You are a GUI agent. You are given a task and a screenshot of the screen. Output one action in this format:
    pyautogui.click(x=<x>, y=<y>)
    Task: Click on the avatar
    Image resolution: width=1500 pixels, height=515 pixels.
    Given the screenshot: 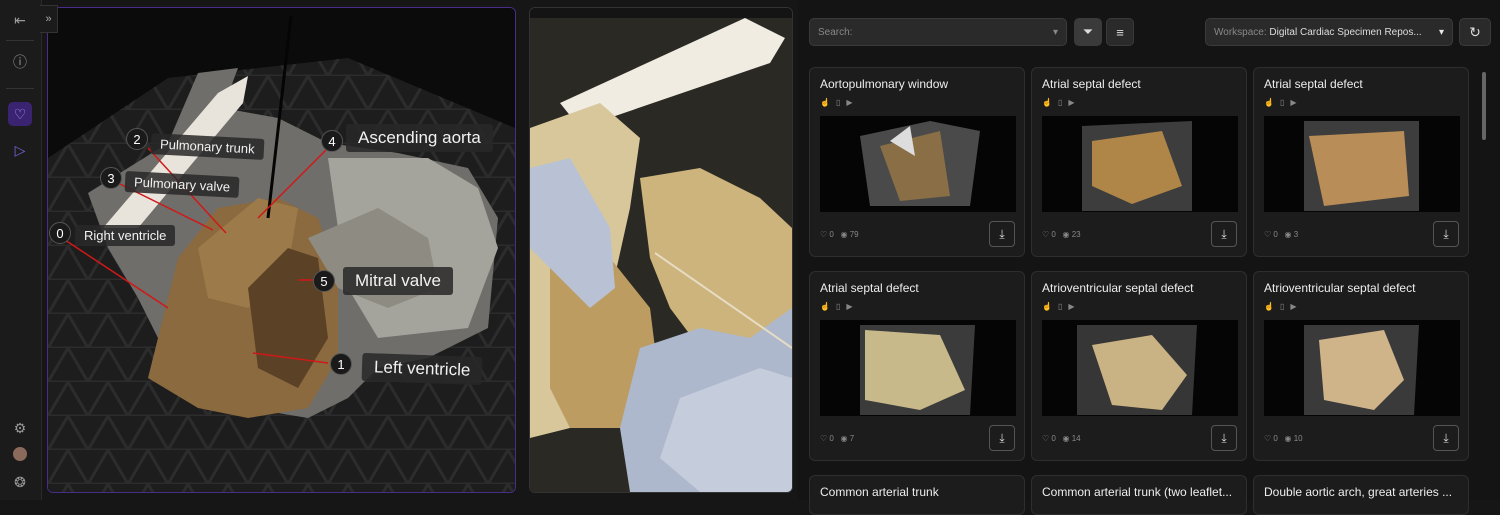 What is the action you would take?
    pyautogui.click(x=20, y=454)
    